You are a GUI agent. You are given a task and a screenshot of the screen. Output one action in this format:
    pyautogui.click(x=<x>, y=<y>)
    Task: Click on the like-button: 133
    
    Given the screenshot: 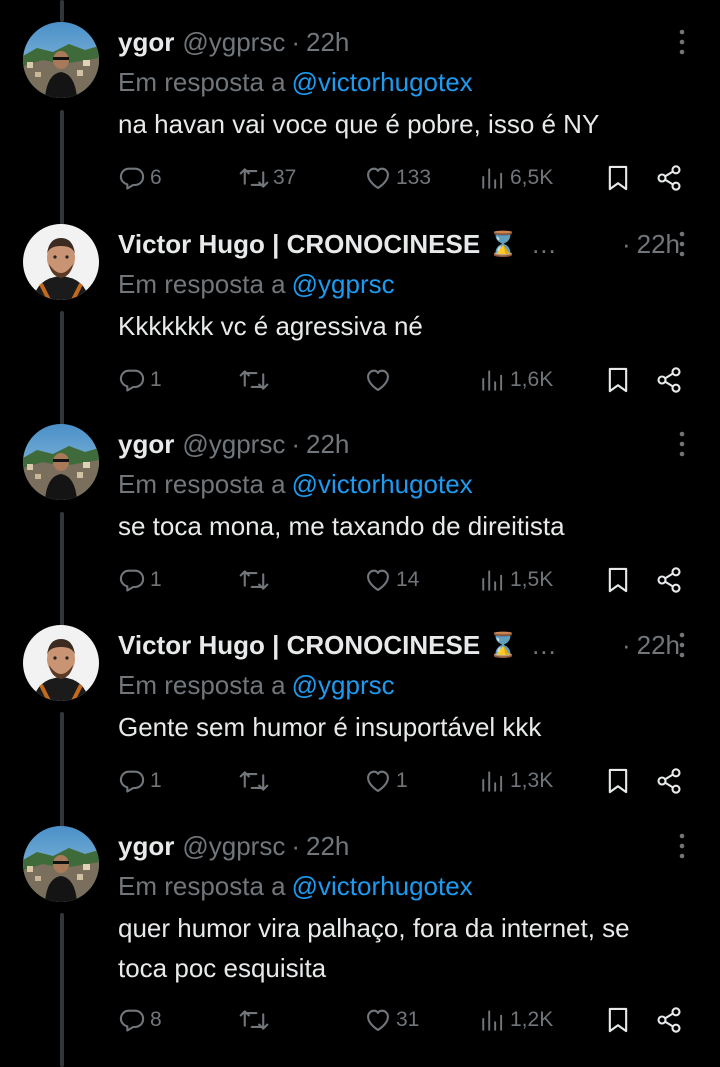 What is the action you would take?
    pyautogui.click(x=397, y=178)
    